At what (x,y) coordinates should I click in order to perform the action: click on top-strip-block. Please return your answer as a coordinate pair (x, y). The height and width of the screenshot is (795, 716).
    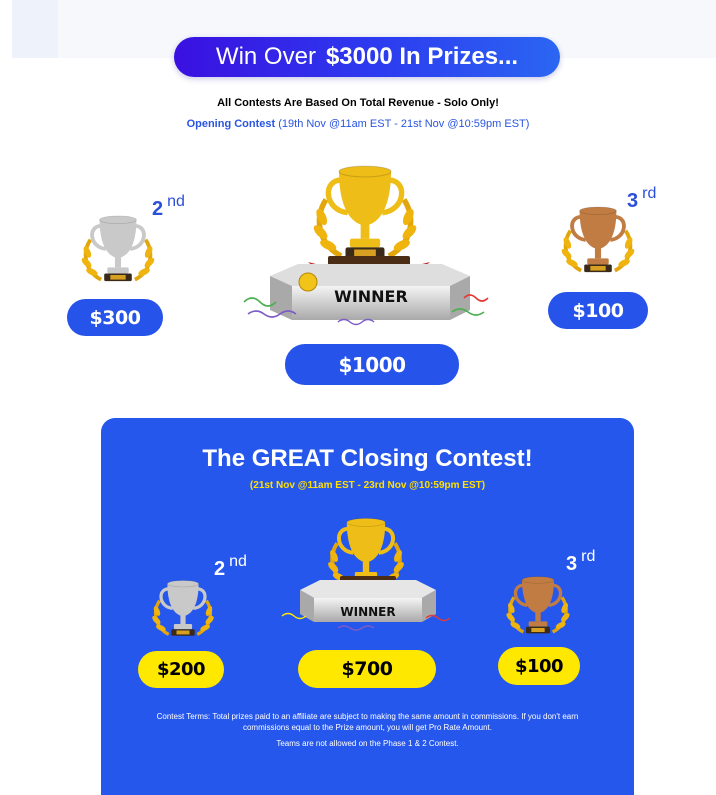
    Looking at the image, I should click on (35, 29).